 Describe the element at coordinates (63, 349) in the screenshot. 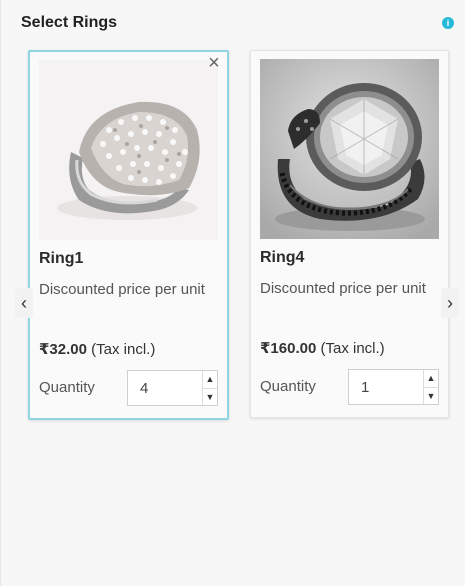

I see `price-value: ₹32.00` at that location.